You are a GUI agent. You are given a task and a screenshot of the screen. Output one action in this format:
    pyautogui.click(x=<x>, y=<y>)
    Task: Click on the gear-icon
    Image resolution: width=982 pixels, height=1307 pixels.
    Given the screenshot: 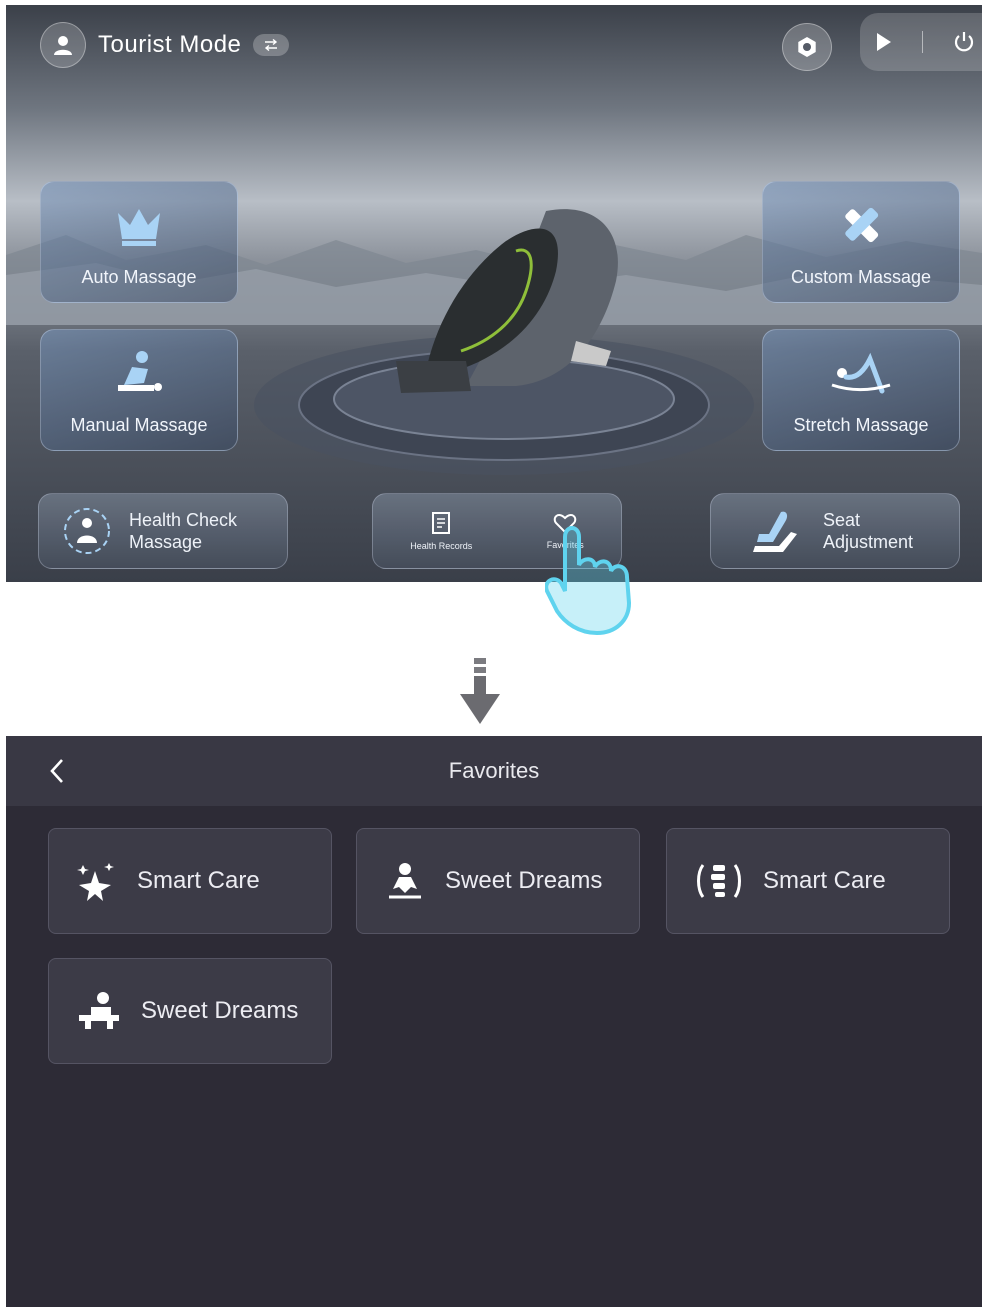 What is the action you would take?
    pyautogui.click(x=807, y=47)
    